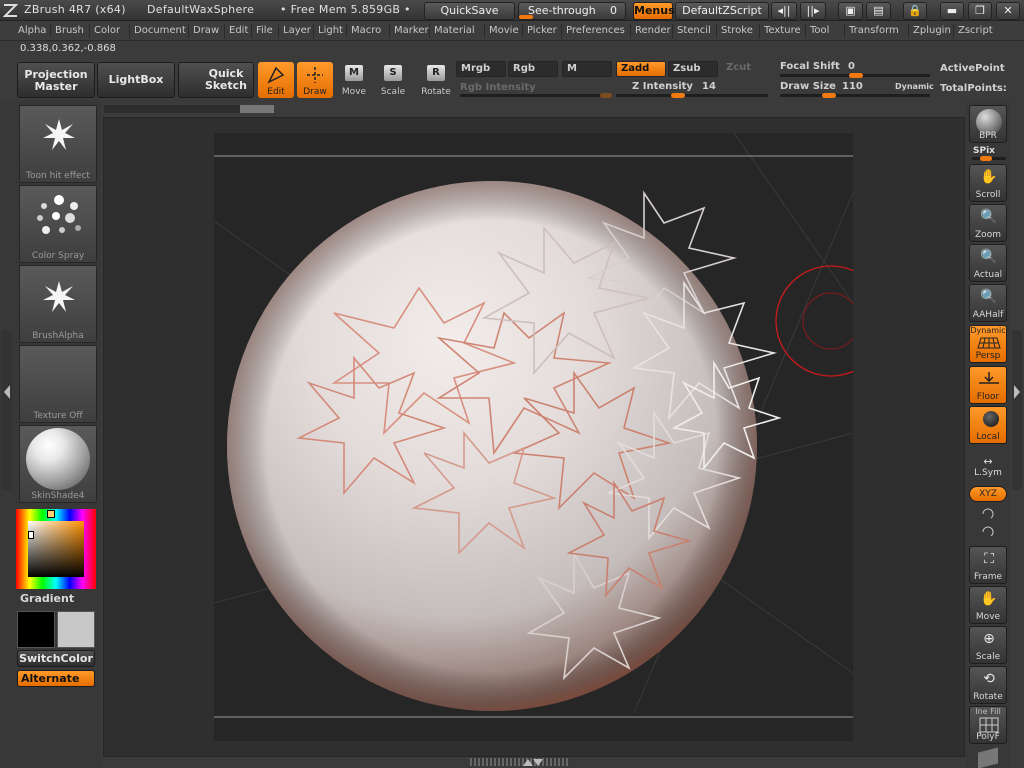  What do you see at coordinates (533, 762) in the screenshot?
I see `bottom-tray-arrows-icon` at bounding box center [533, 762].